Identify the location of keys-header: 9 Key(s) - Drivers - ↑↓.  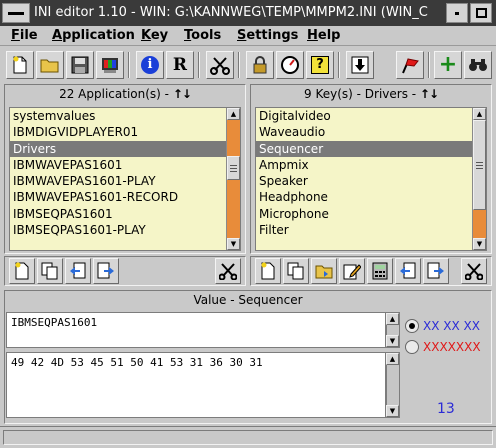
(371, 94).